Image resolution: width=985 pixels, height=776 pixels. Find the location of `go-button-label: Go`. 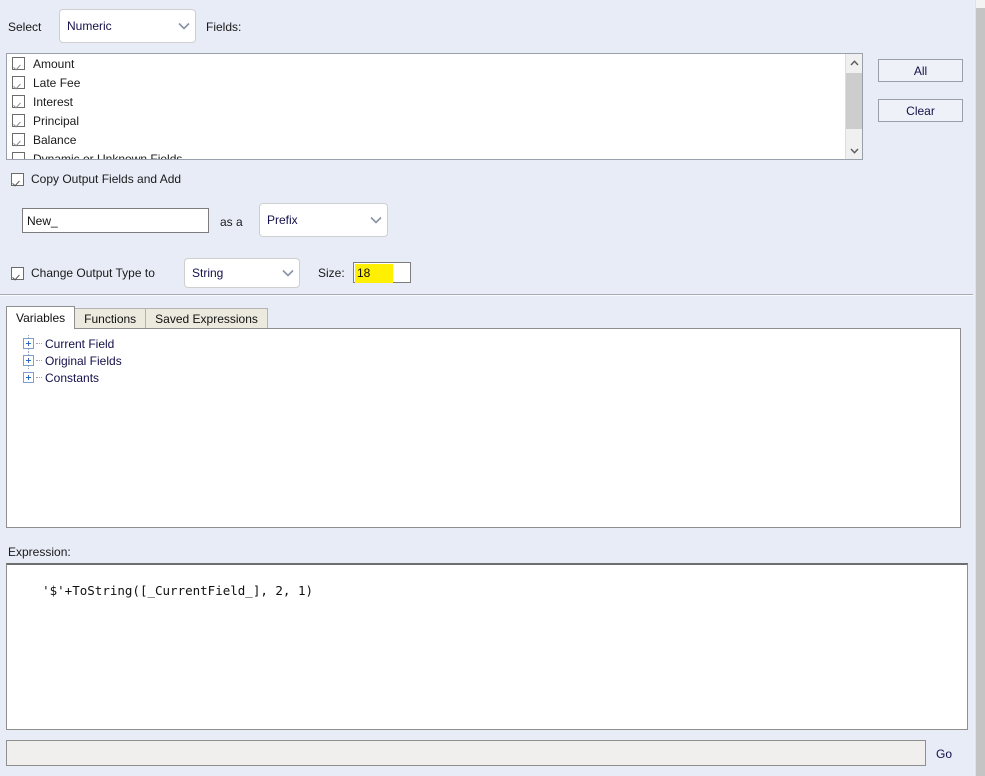

go-button-label: Go is located at coordinates (944, 754).